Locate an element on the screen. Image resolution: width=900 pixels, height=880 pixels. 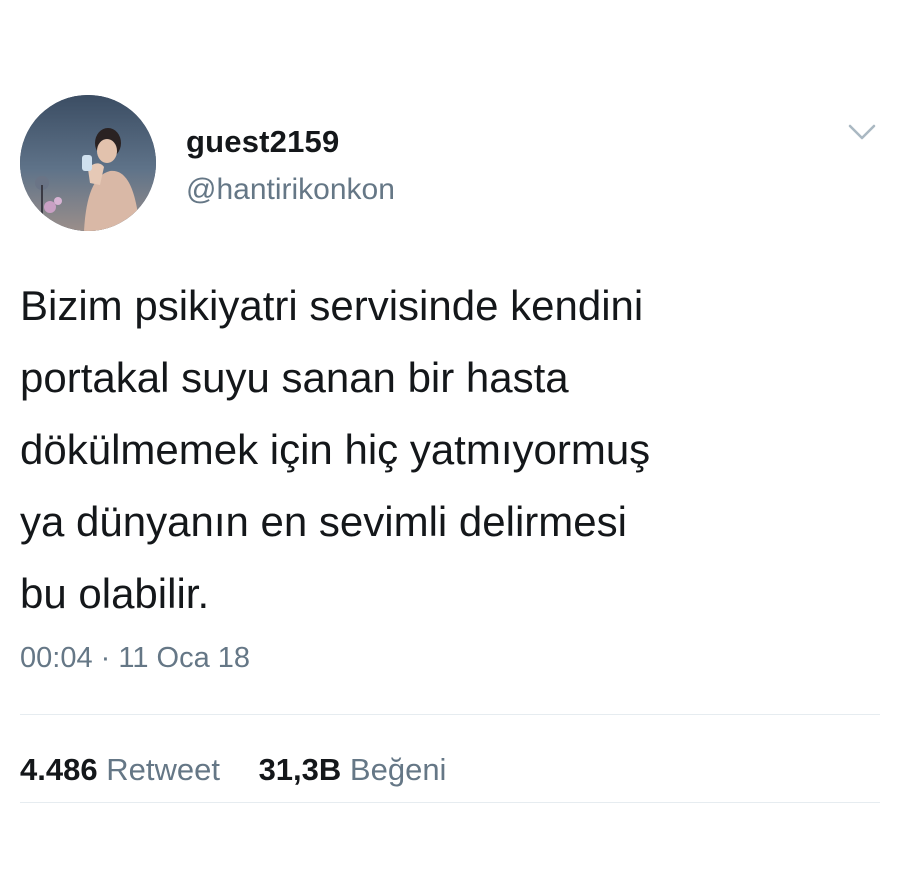
like-count: 31,3B is located at coordinates (300, 769).